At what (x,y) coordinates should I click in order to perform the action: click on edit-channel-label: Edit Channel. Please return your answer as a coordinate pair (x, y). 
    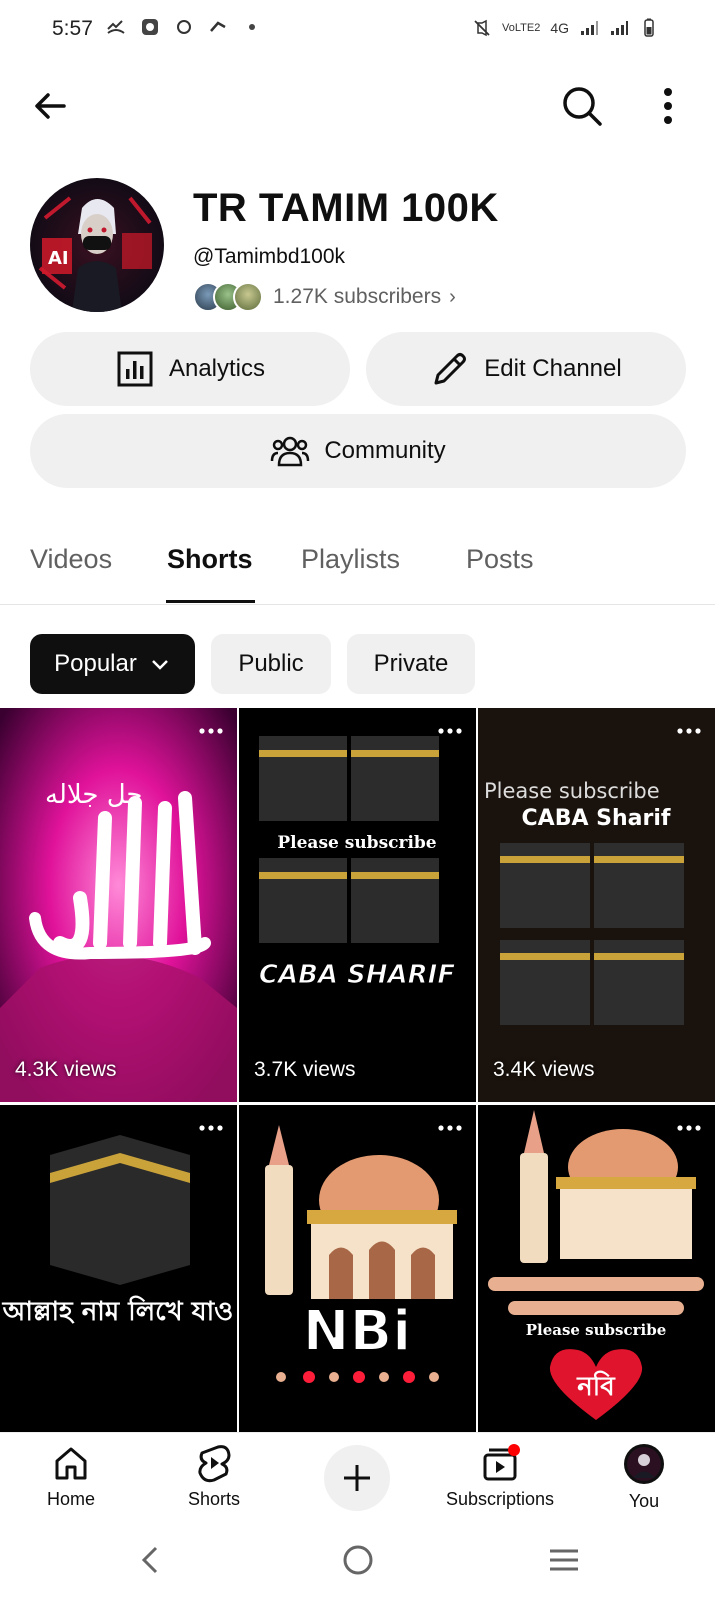
    Looking at the image, I should click on (553, 368).